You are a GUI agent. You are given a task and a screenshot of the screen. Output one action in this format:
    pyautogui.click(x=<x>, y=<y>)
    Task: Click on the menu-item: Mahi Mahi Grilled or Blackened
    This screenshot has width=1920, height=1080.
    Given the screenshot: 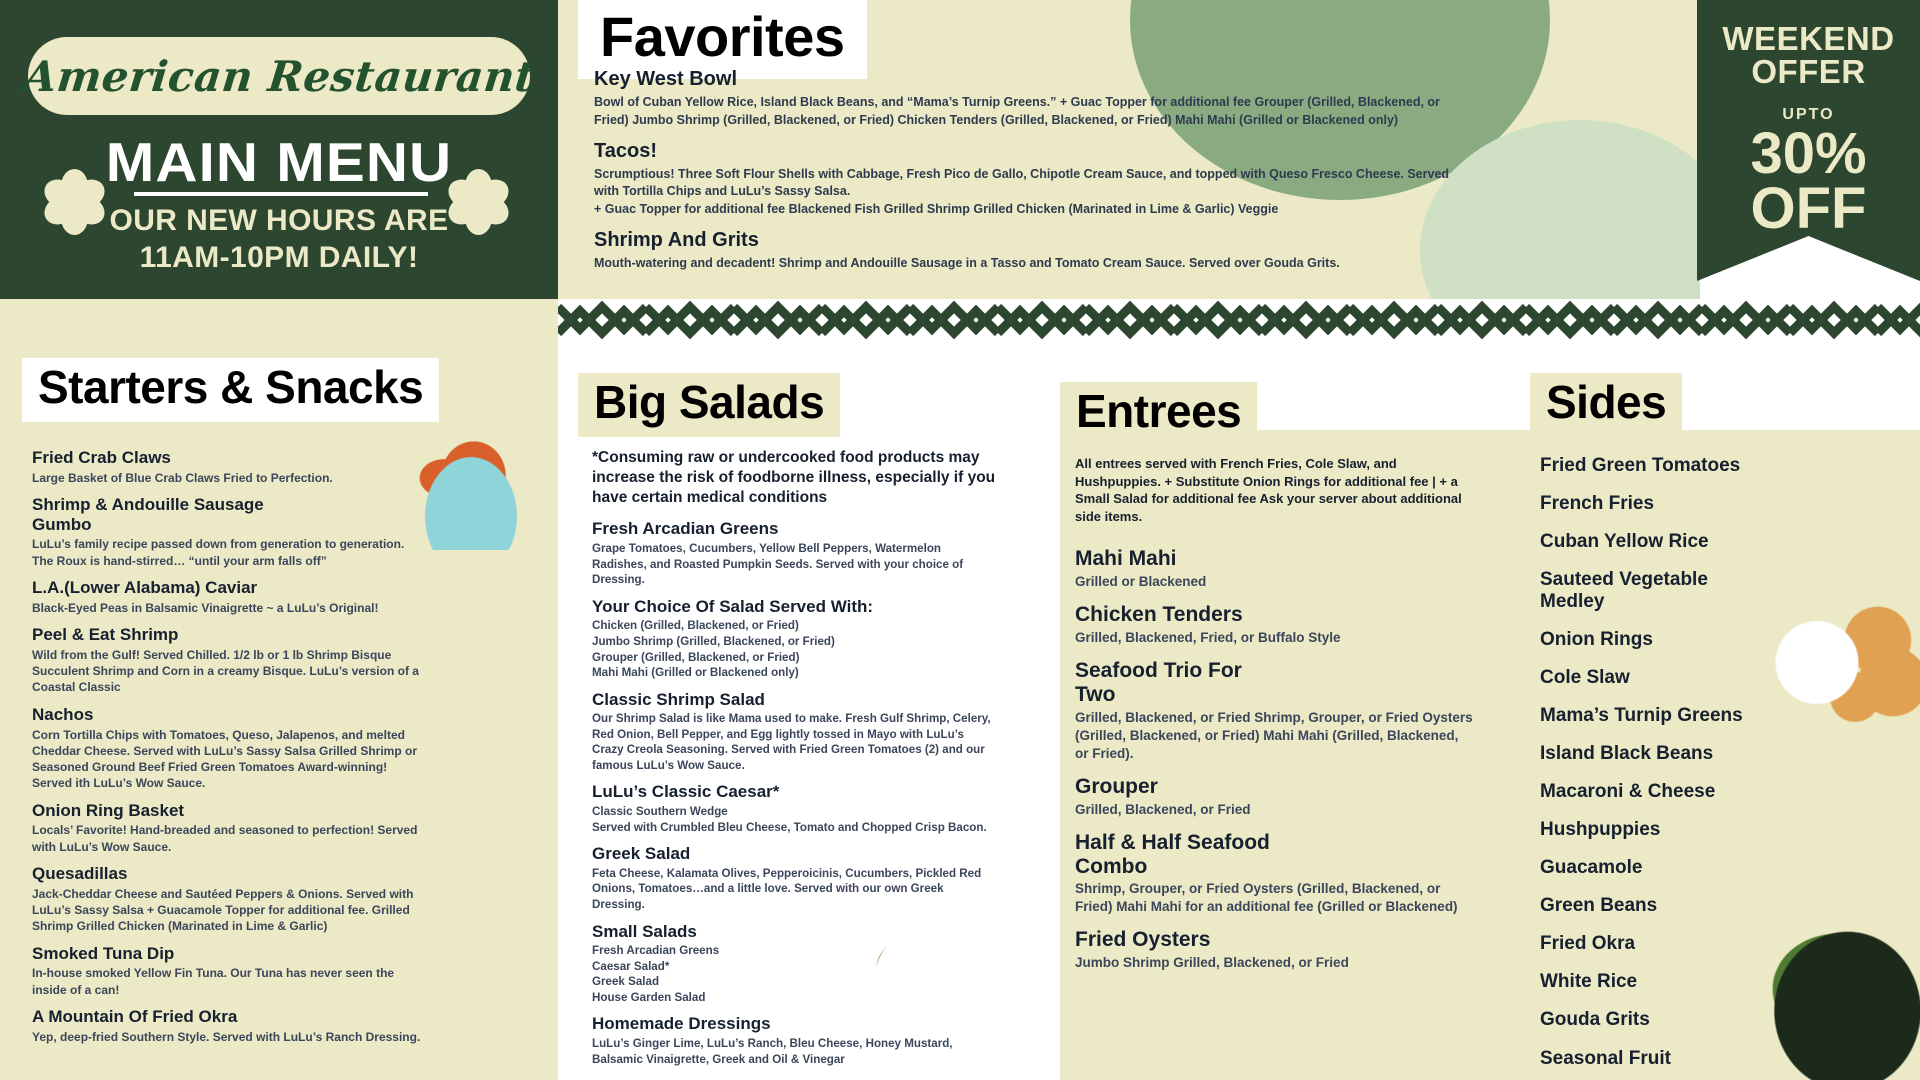 What is the action you would take?
    pyautogui.click(x=1275, y=569)
    